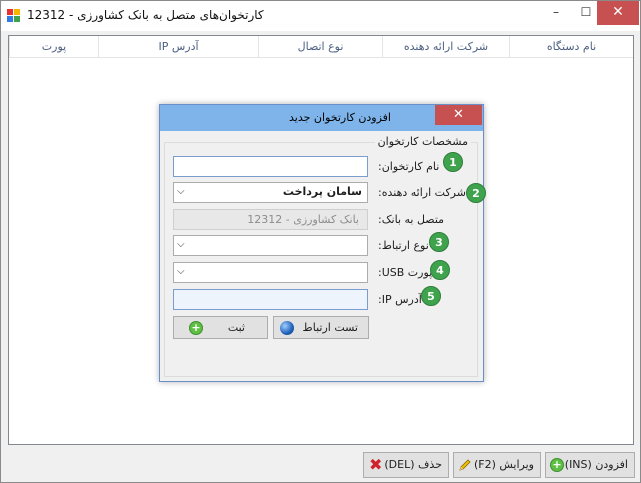 The width and height of the screenshot is (641, 483). I want to click on ip-address-label: آدرس IP:, so click(400, 299).